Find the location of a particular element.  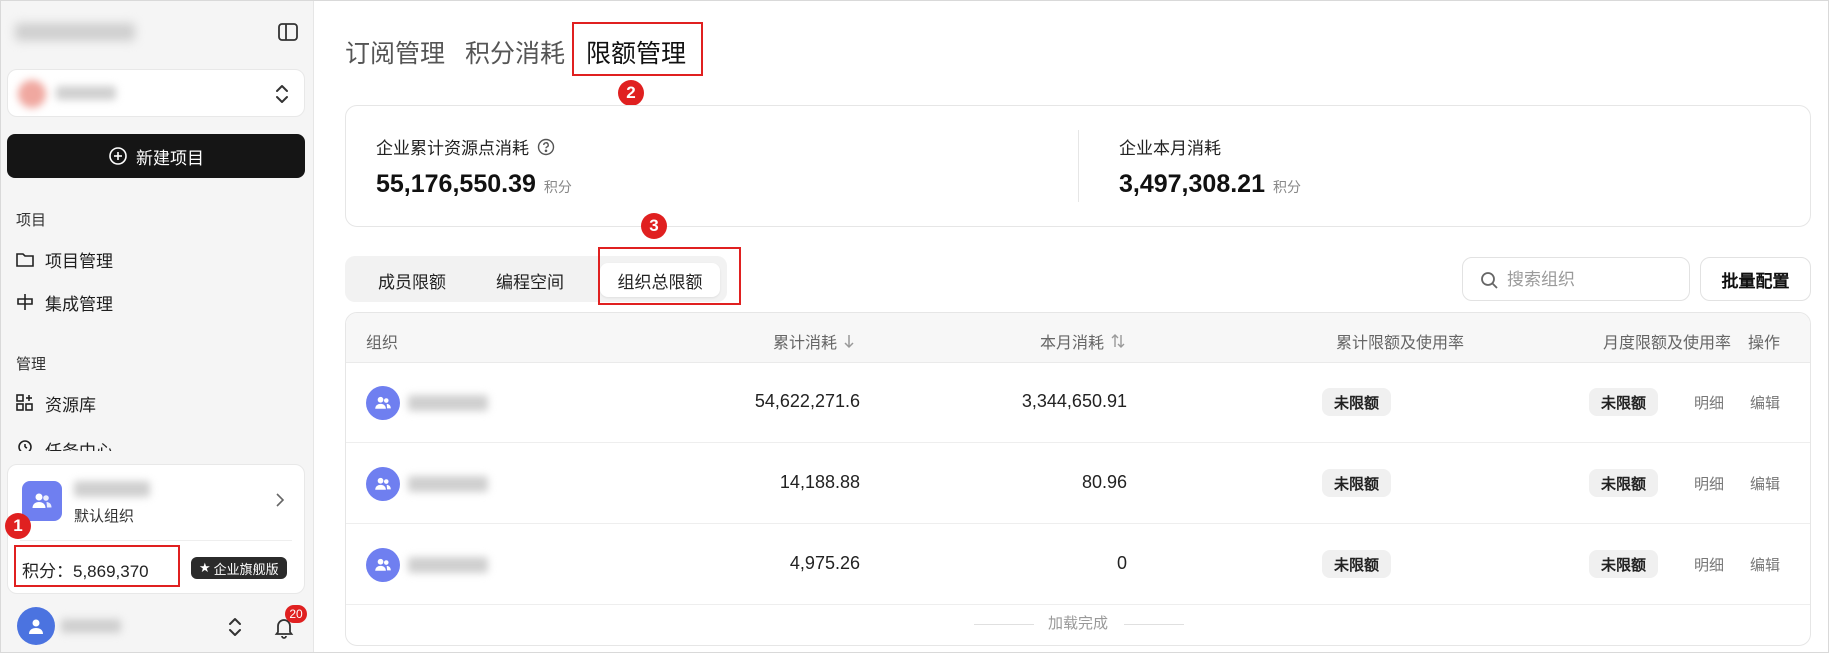

annotation-marker-1: 1 is located at coordinates (18, 526).